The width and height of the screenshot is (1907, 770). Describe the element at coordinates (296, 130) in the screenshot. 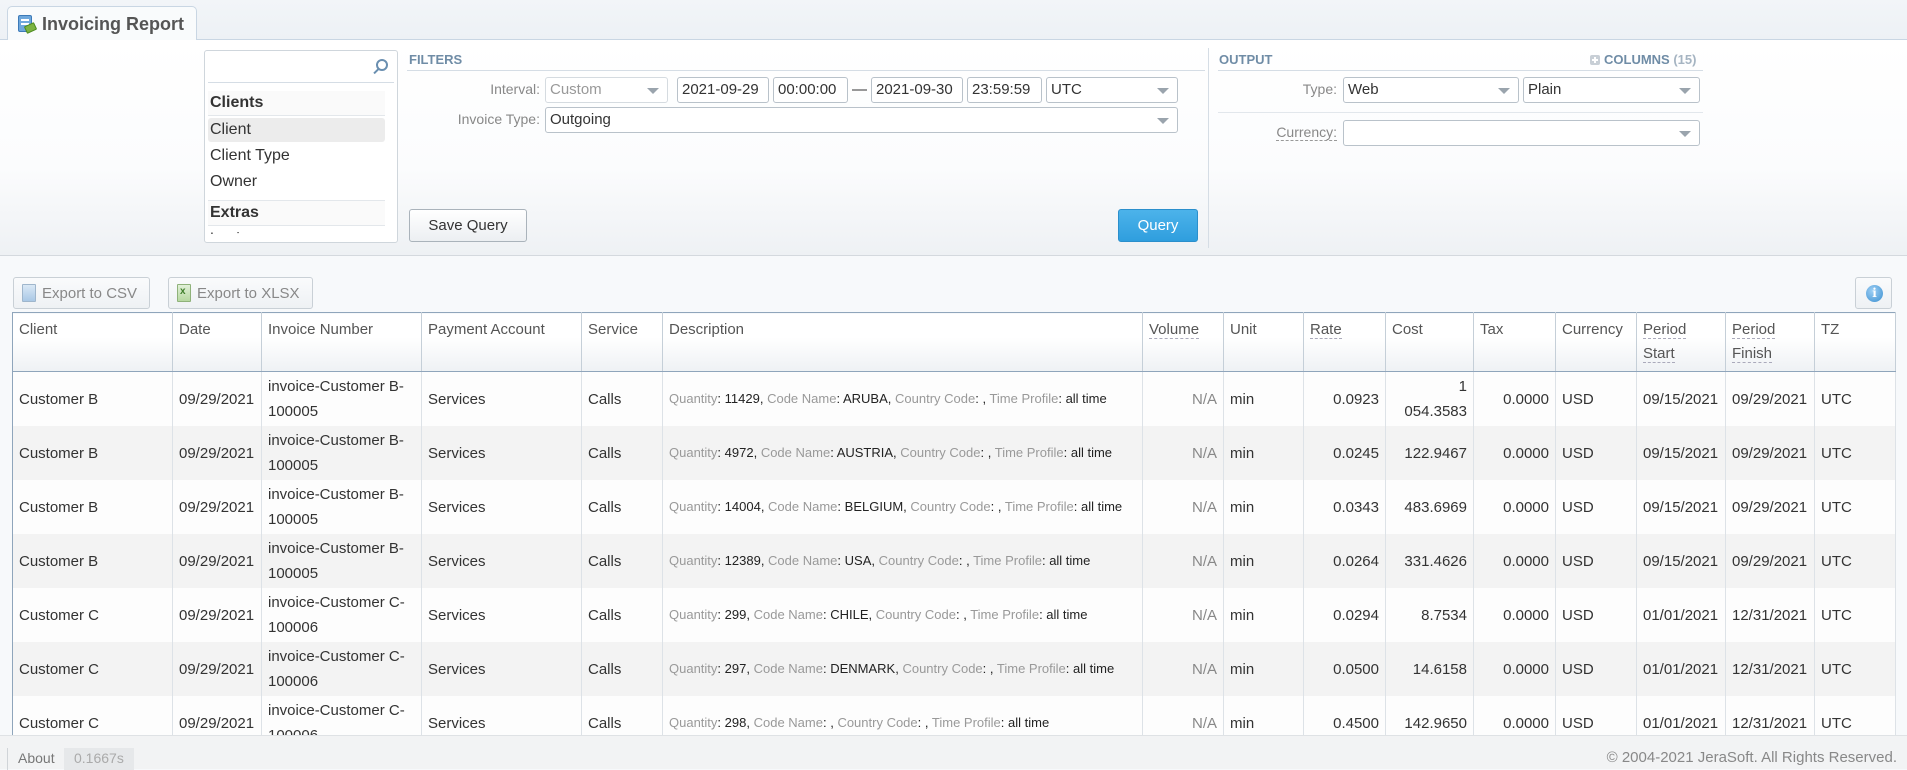

I see `group-item-client: Client` at that location.